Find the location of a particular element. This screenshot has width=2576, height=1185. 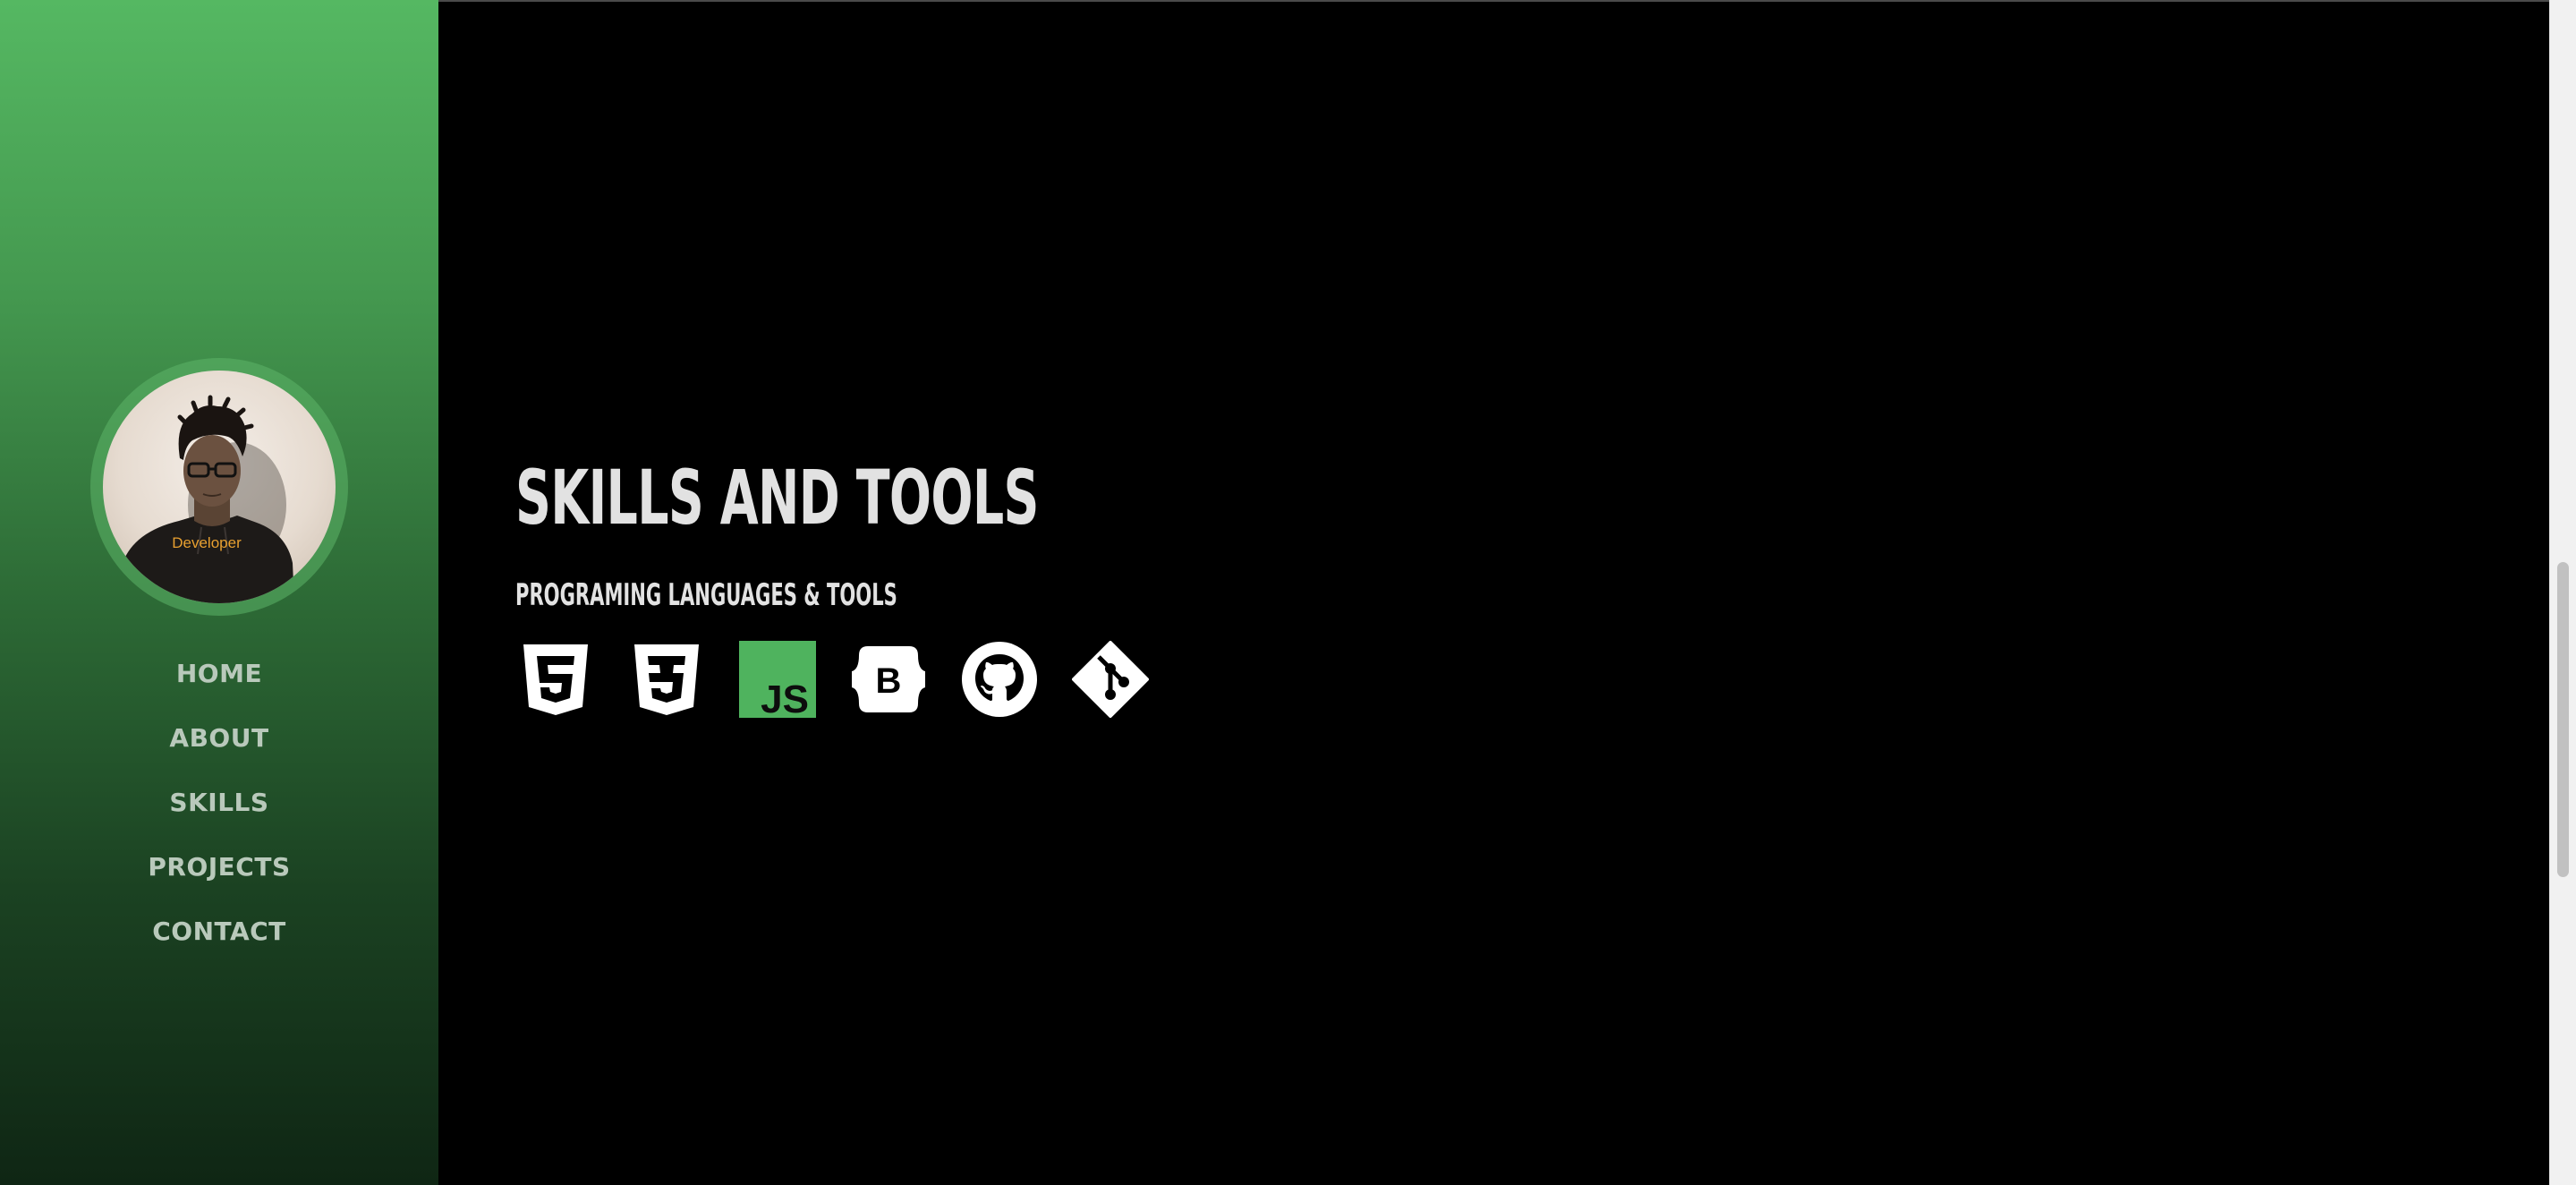

nav-item-home: HOME is located at coordinates (219, 684).